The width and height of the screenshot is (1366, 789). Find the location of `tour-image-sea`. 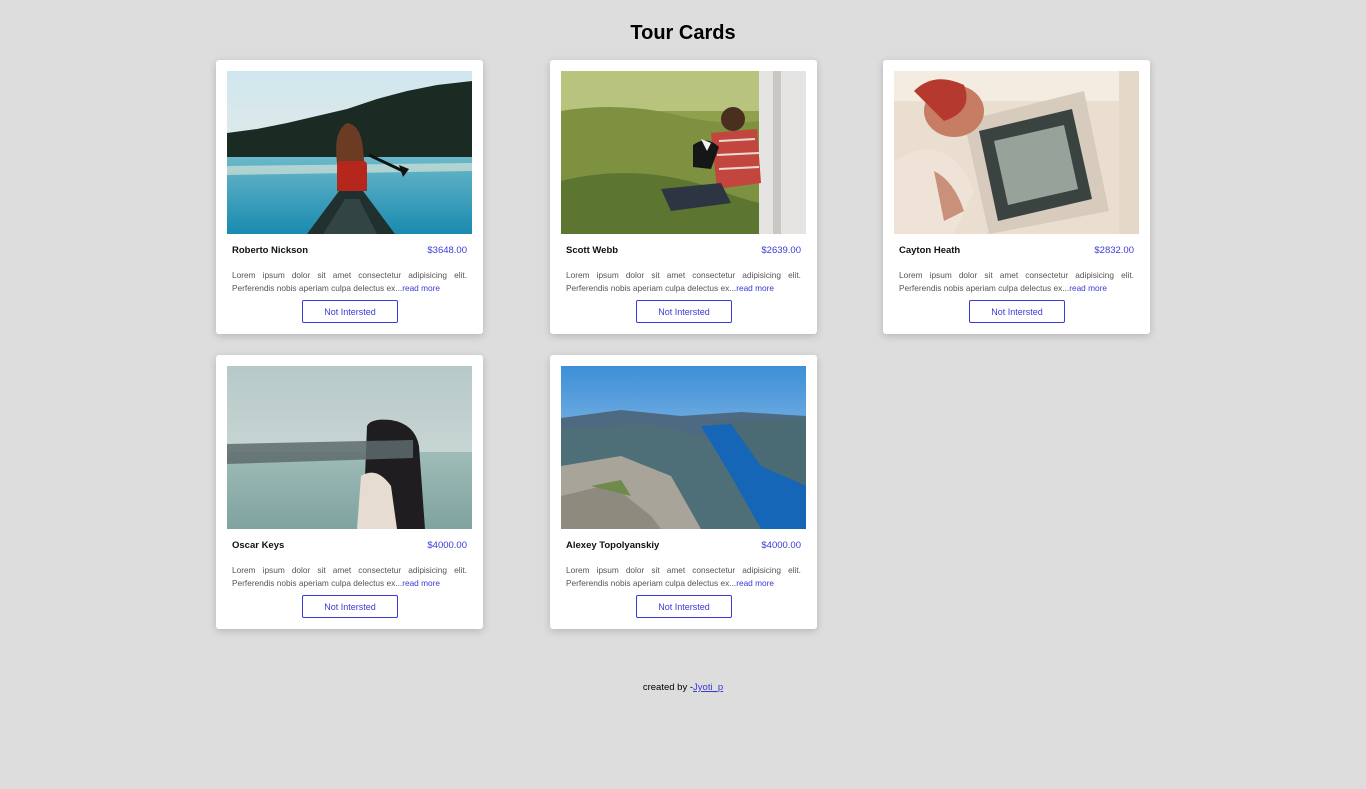

tour-image-sea is located at coordinates (349, 447).